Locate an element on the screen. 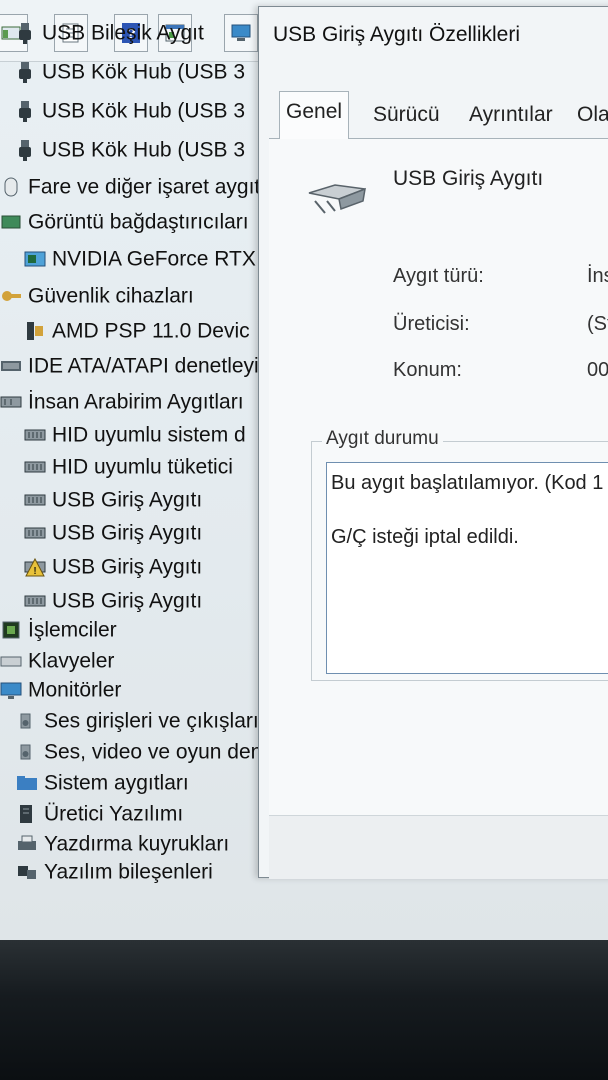 The image size is (608, 1080). tree-item: Görüntü bağdaştırıcıları is located at coordinates (124, 222).